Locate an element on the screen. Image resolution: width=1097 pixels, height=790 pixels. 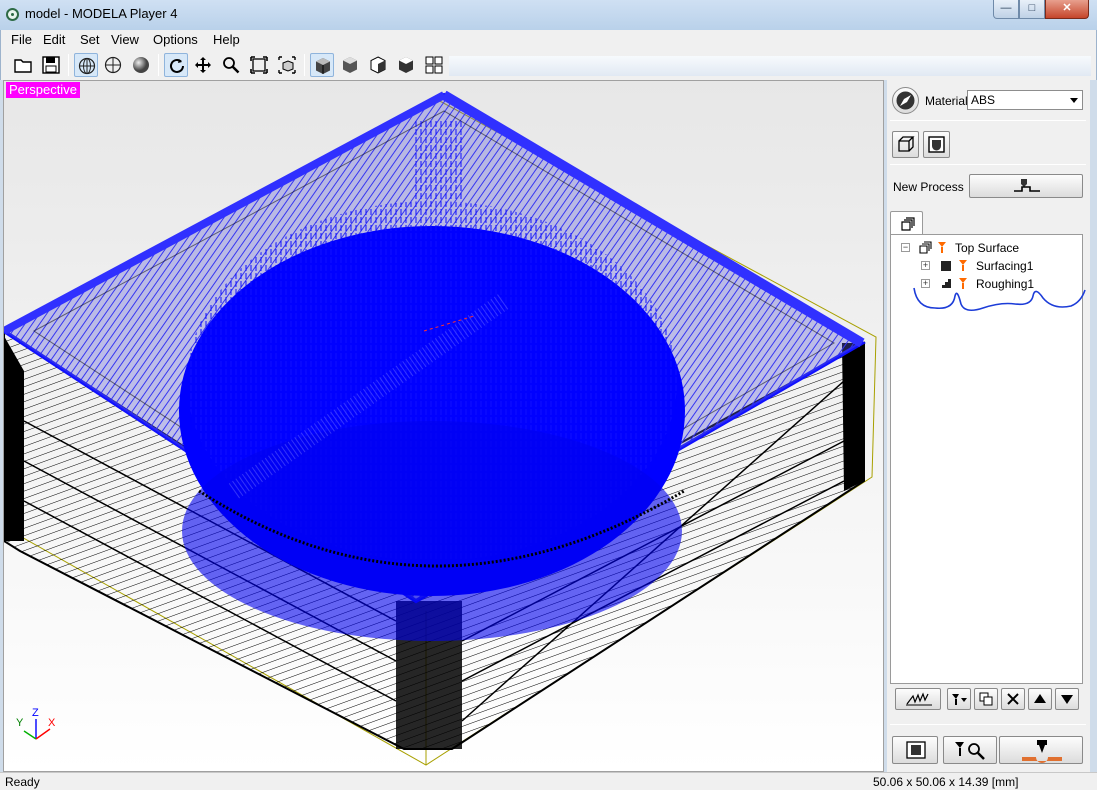
move-arrows-icon is located at coordinates (203, 65).